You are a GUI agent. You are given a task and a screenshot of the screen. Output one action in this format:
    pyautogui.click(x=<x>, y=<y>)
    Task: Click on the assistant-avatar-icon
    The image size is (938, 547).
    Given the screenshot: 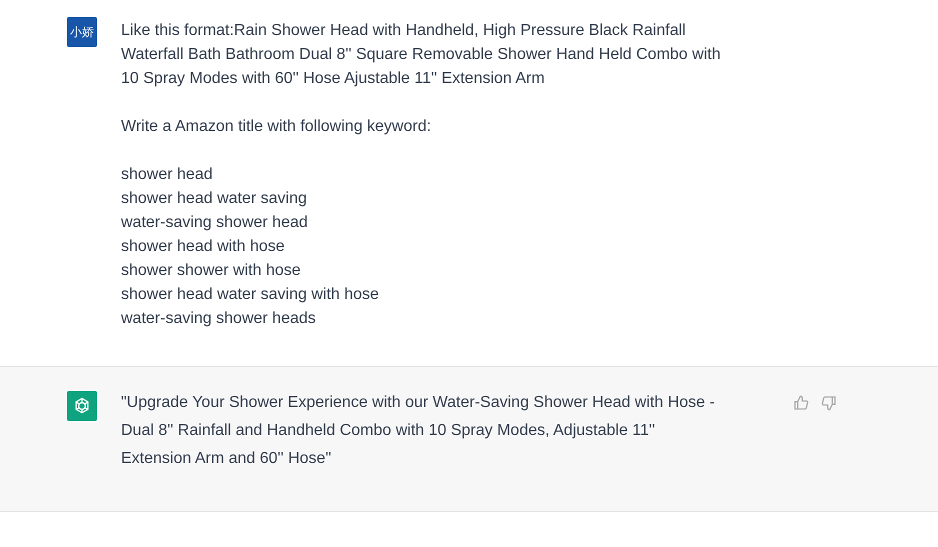 What is the action you would take?
    pyautogui.click(x=82, y=406)
    